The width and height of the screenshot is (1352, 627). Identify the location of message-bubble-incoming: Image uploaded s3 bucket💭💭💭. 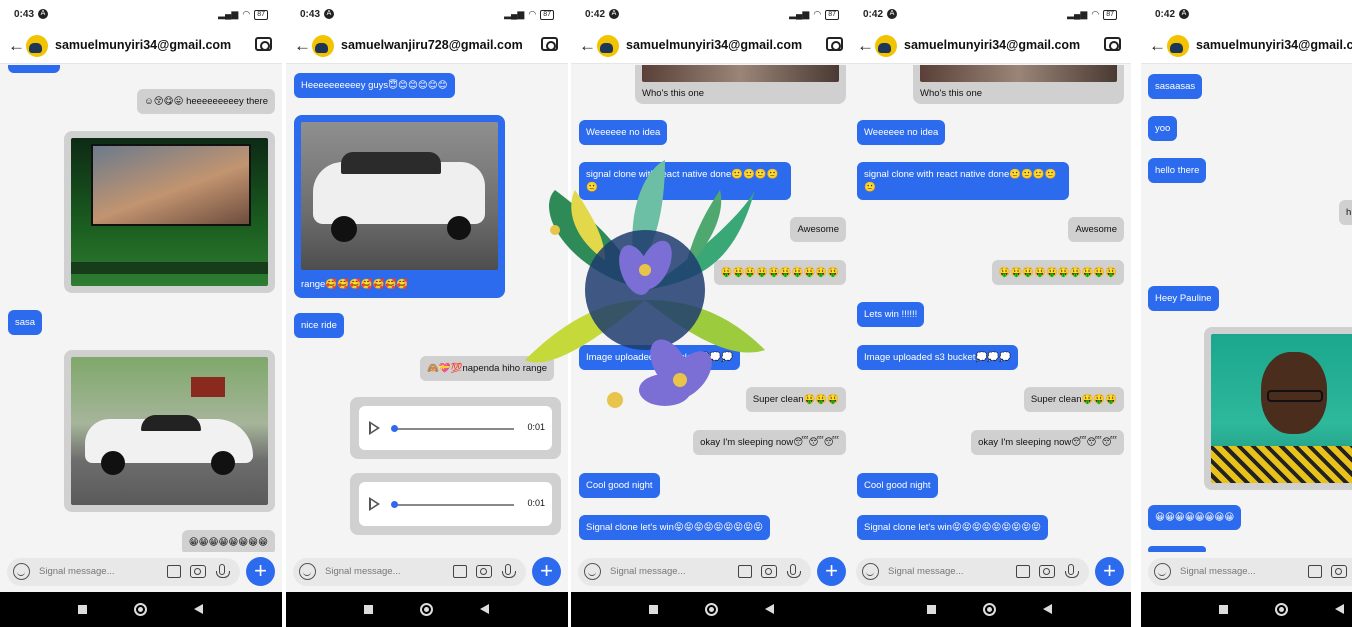
(659, 357).